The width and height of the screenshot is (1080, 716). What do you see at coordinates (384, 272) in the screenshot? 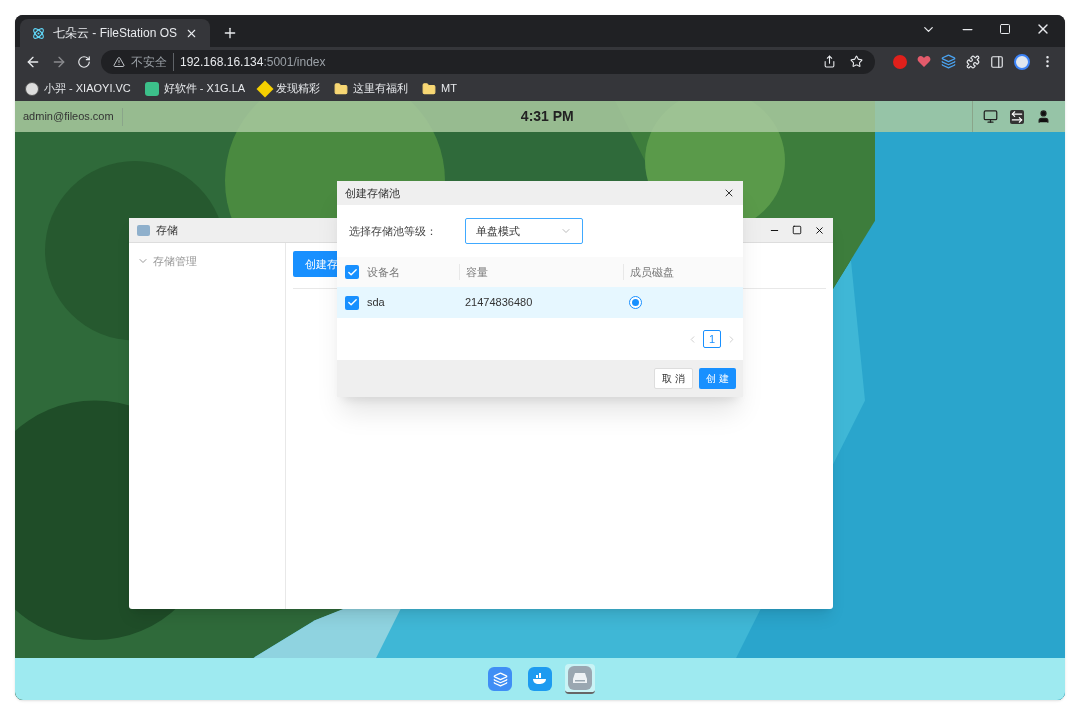
I see `column-header: 设备名` at bounding box center [384, 272].